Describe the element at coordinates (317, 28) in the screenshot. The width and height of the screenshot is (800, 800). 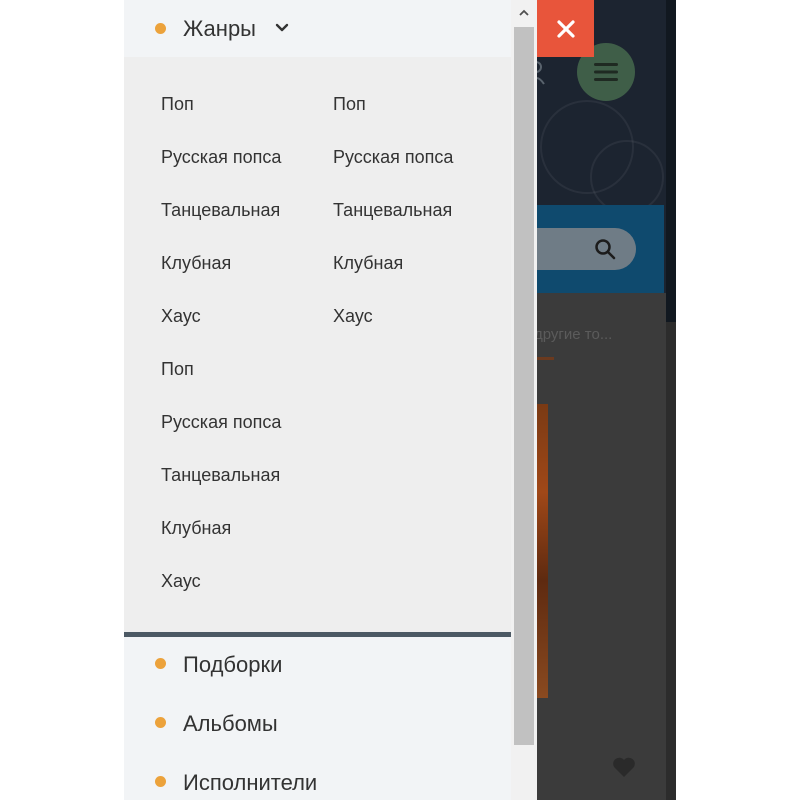
I see `genres-section-header: Жанры` at that location.